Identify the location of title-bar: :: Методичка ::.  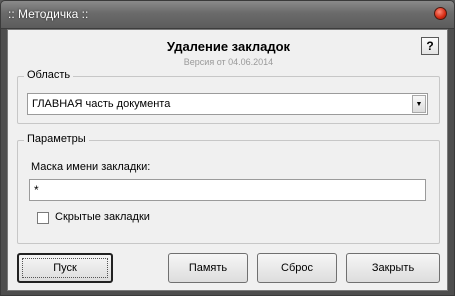
(227, 15).